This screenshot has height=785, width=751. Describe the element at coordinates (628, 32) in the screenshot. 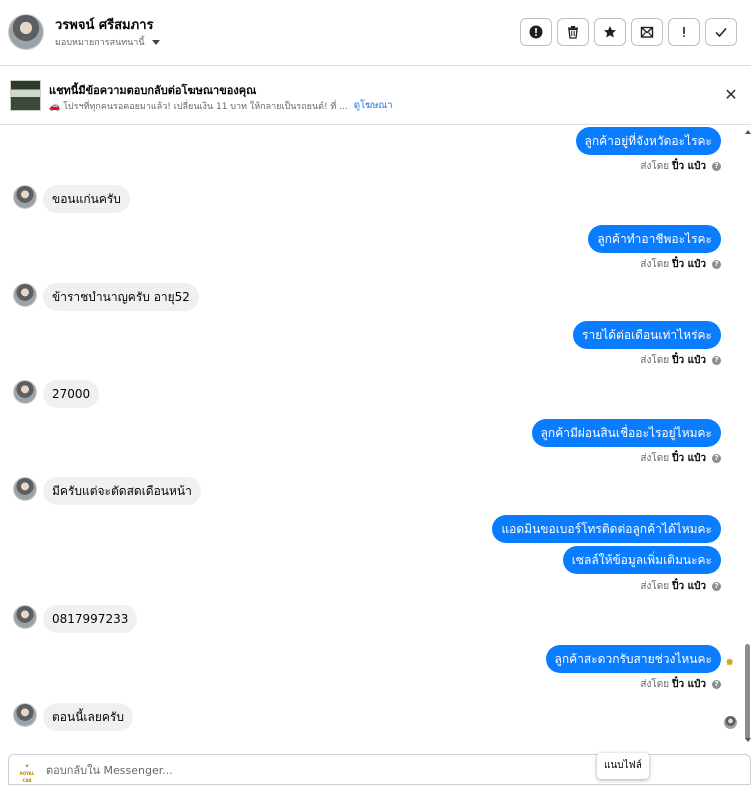

I see `header-actions` at that location.